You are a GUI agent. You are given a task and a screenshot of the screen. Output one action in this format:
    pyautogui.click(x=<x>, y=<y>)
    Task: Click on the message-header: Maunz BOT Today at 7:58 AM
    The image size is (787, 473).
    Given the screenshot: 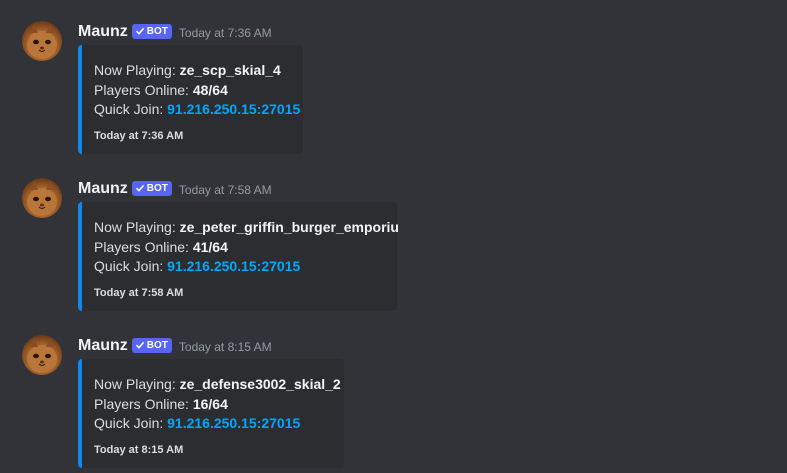 What is the action you would take?
    pyautogui.click(x=175, y=189)
    